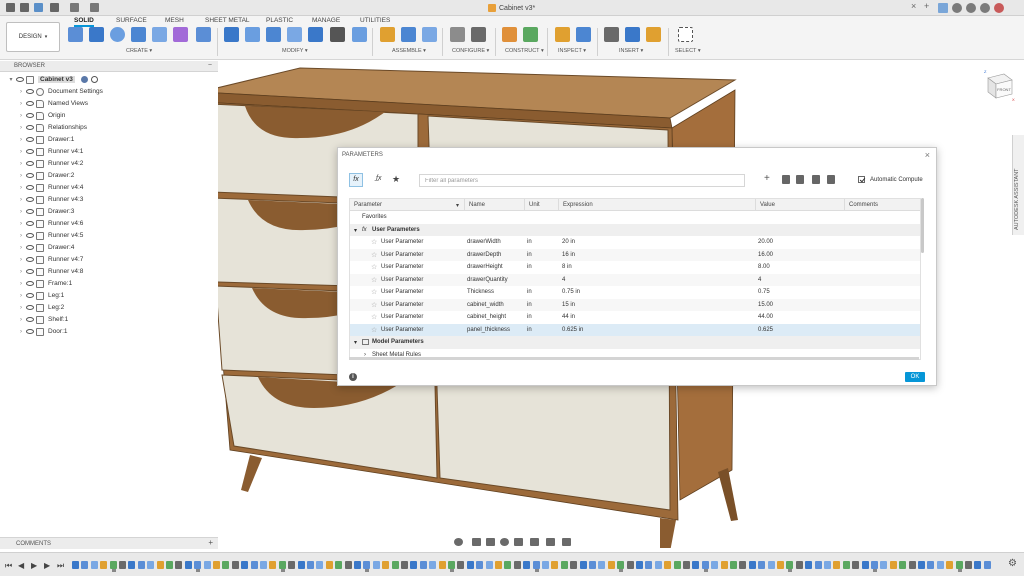 The image size is (1024, 576). Describe the element at coordinates (786, 179) in the screenshot. I see `copy-icon` at that location.